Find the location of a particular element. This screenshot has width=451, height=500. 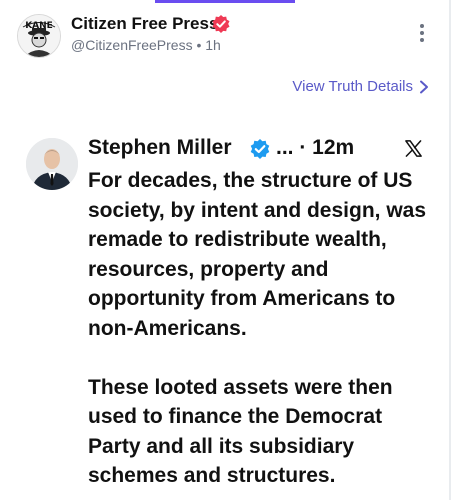

verified-badge-icon is located at coordinates (221, 24).